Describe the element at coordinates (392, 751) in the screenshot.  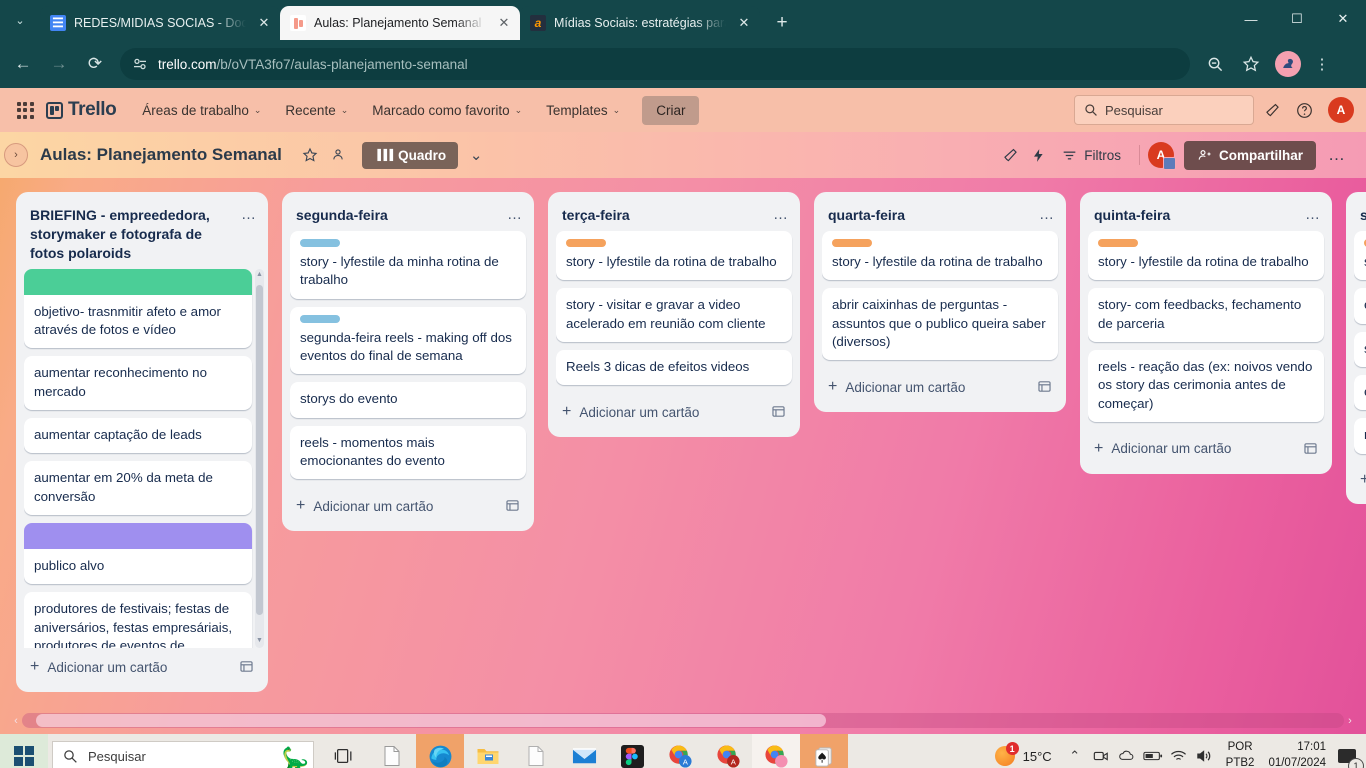
I see `notepad-icon` at that location.